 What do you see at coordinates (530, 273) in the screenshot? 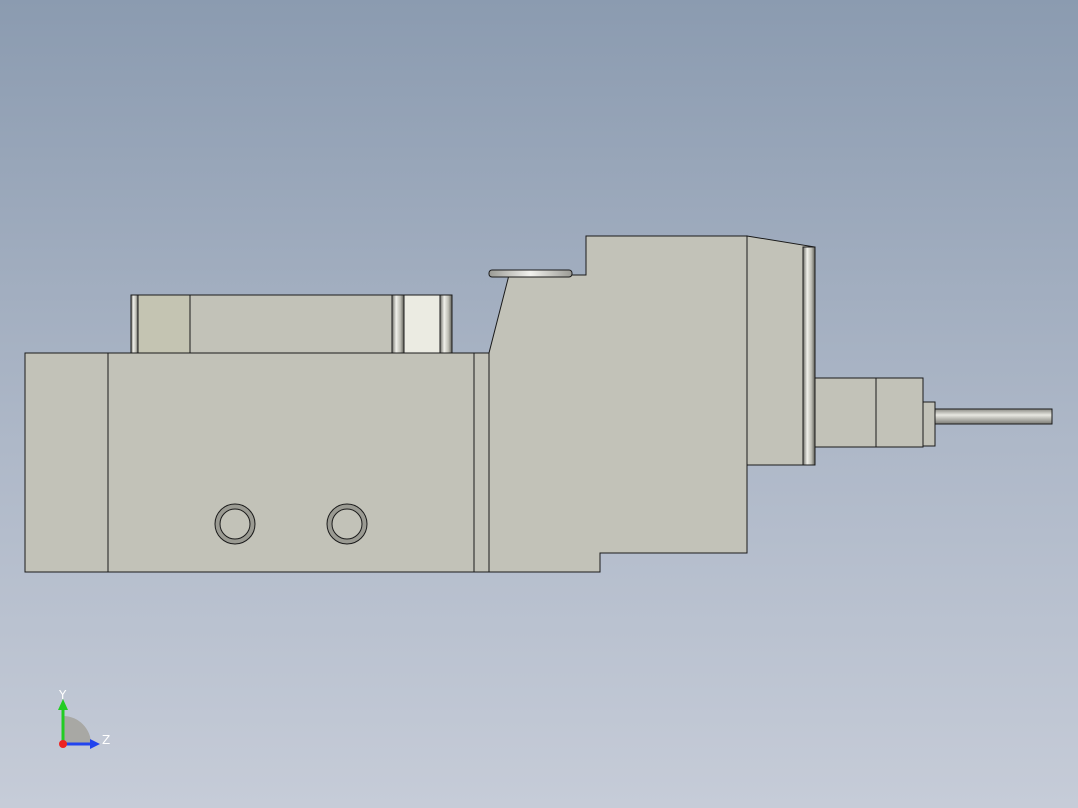
I see `mounting-tab` at bounding box center [530, 273].